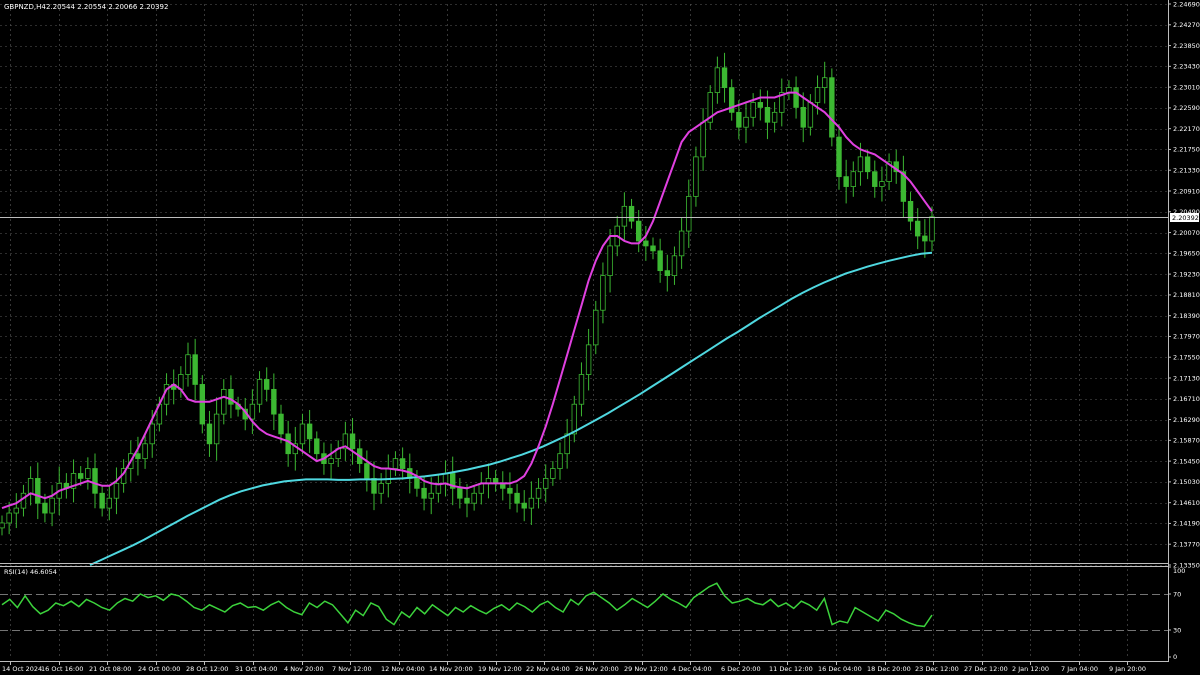  What do you see at coordinates (1186, 67) in the screenshot?
I see `price-tick-label: 2.23430` at bounding box center [1186, 67].